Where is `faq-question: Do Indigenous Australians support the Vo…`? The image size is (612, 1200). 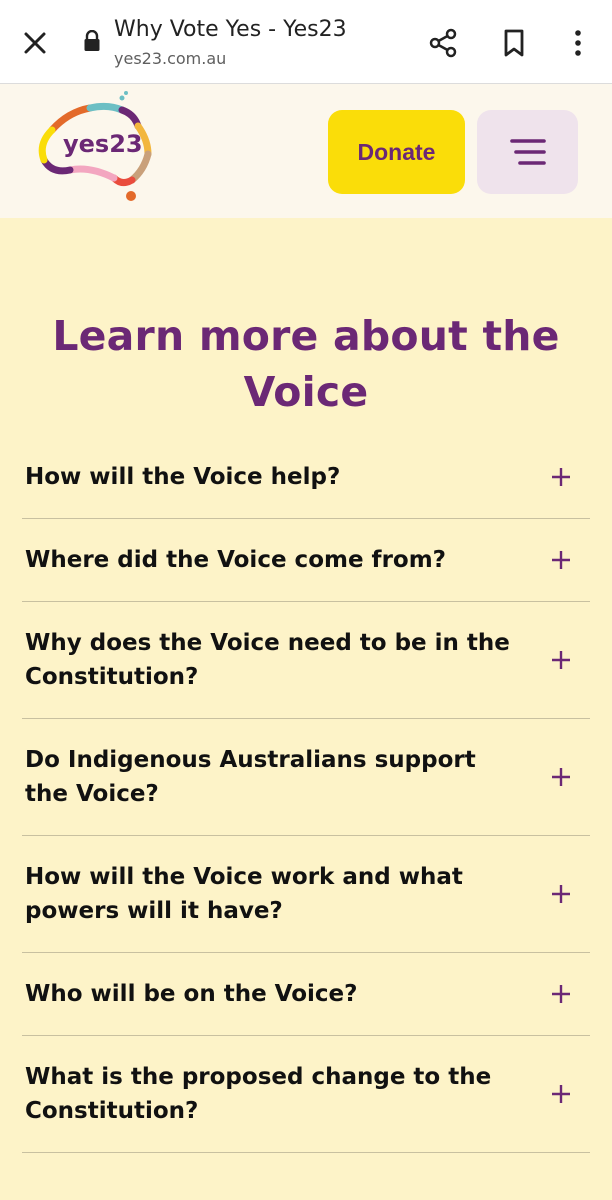
faq-question: Do Indigenous Australians support the Vo… is located at coordinates (250, 777).